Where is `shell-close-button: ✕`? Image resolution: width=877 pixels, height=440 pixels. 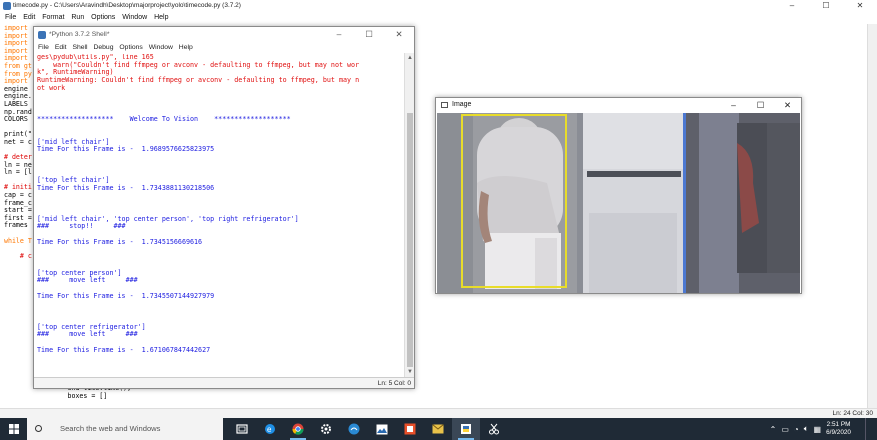 shell-close-button: ✕ is located at coordinates (399, 34).